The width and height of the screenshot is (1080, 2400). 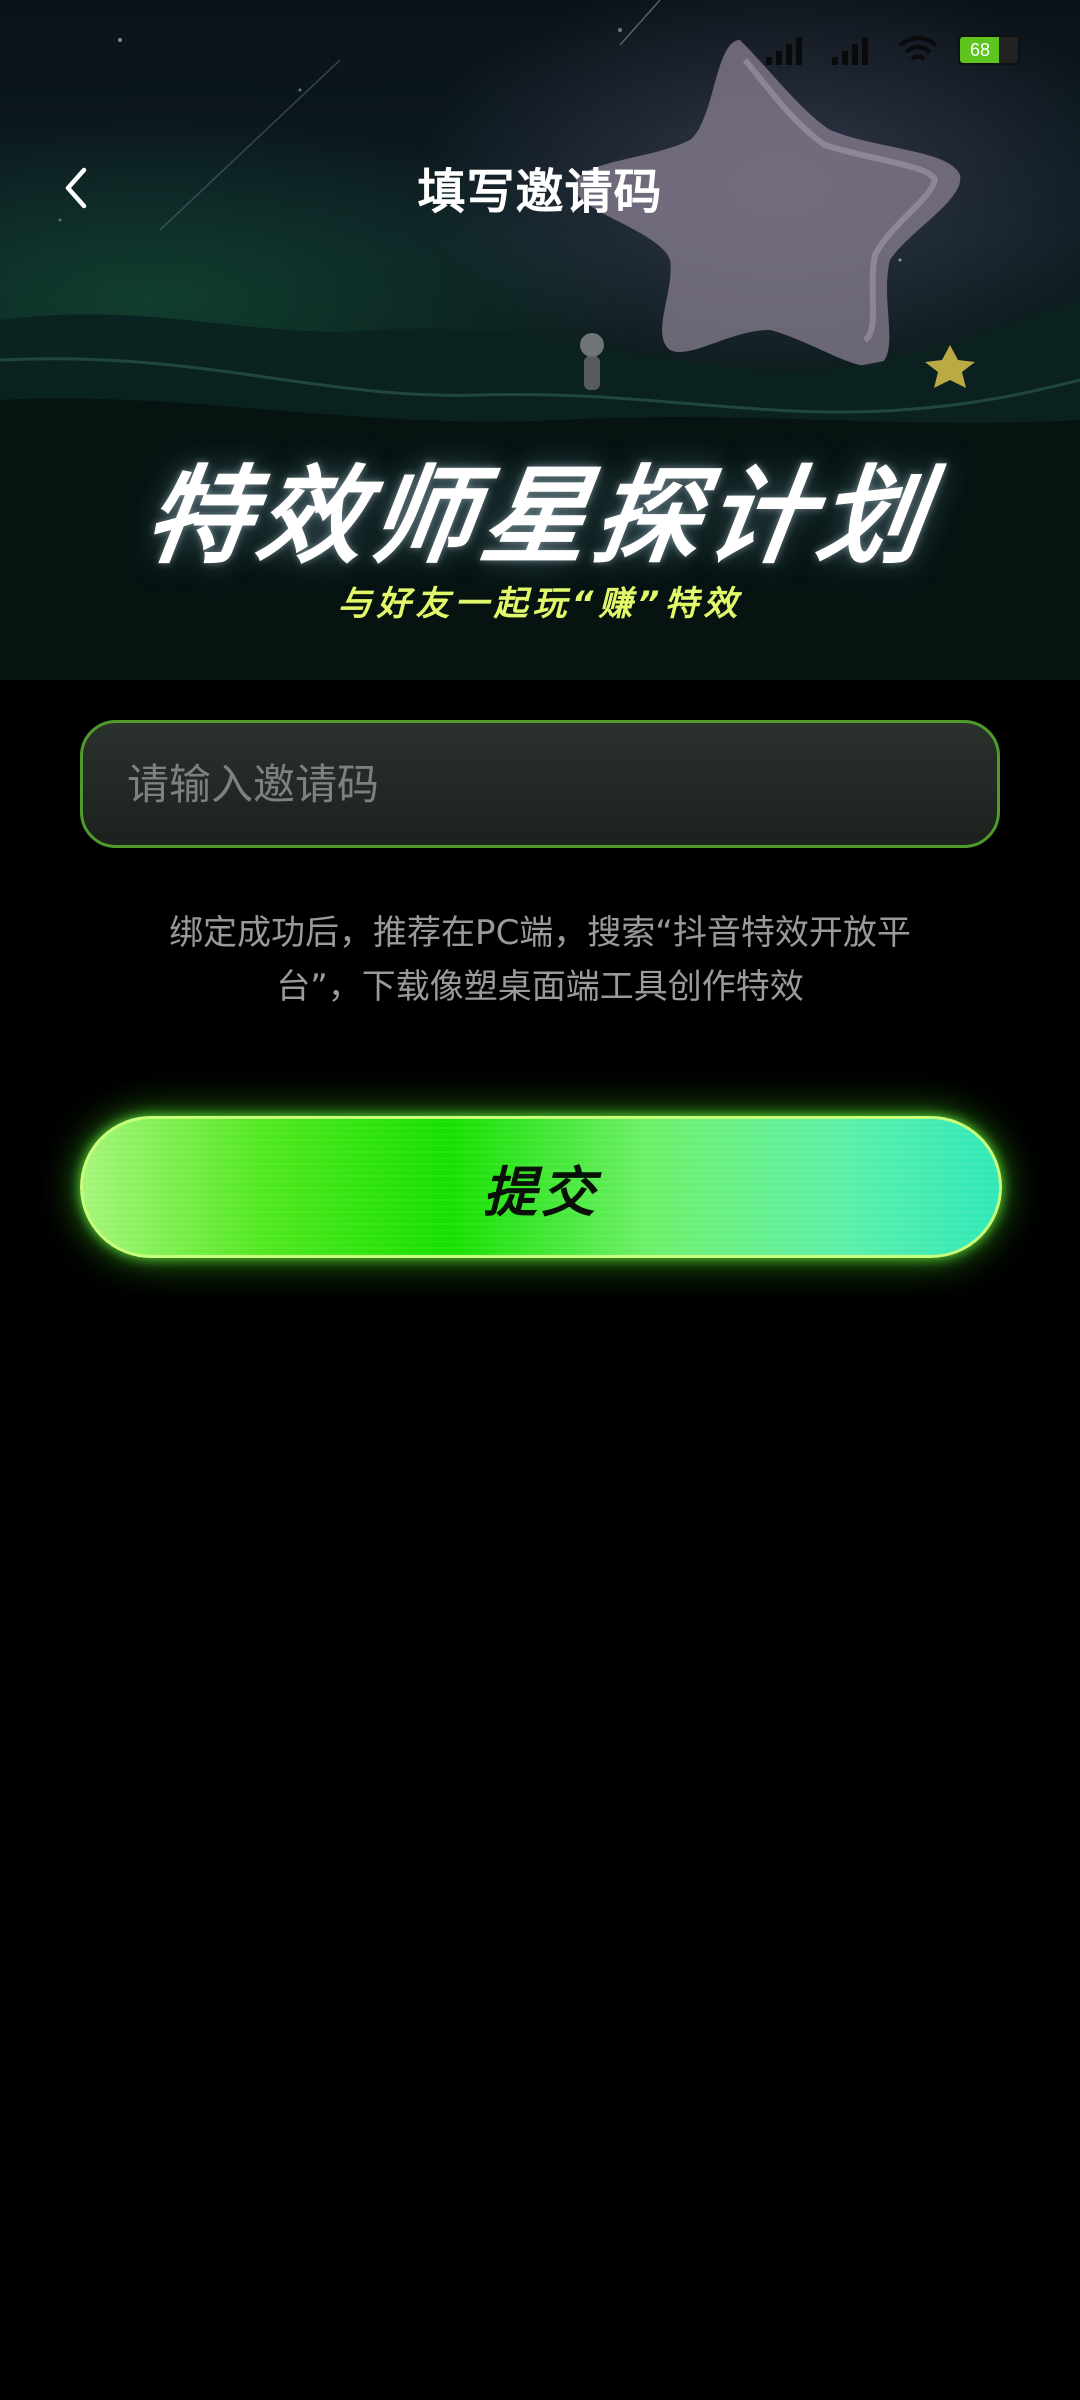 I want to click on battery-icon: 68, so click(x=989, y=50).